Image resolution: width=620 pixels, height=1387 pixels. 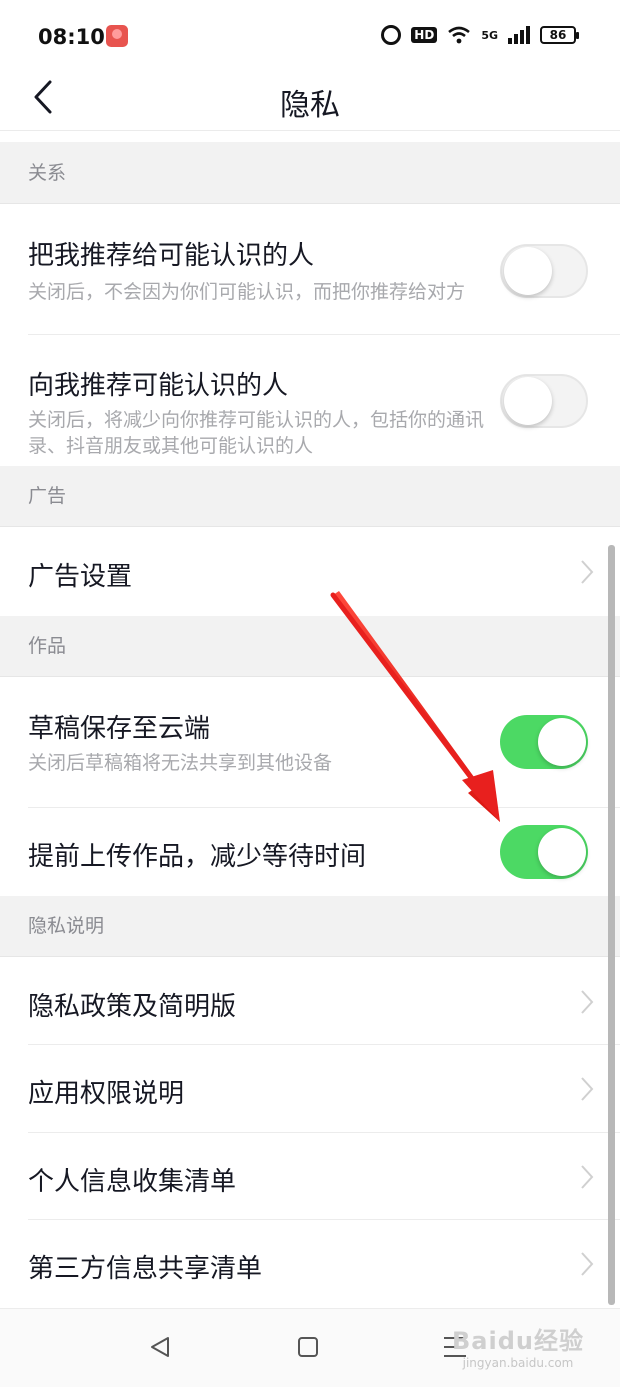 What do you see at coordinates (117, 36) in the screenshot?
I see `app-notification-icon` at bounding box center [117, 36].